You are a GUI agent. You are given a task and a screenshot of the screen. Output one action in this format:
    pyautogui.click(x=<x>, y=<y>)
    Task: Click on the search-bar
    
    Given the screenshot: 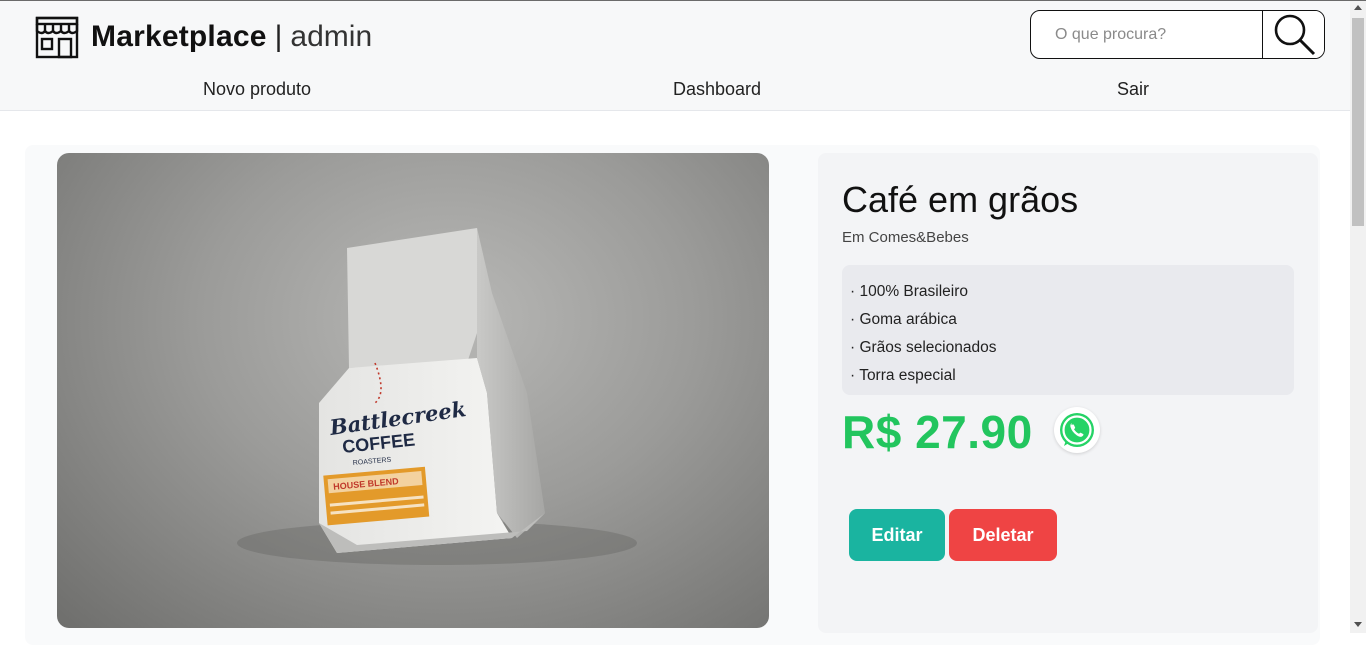 What is the action you would take?
    pyautogui.click(x=1177, y=34)
    